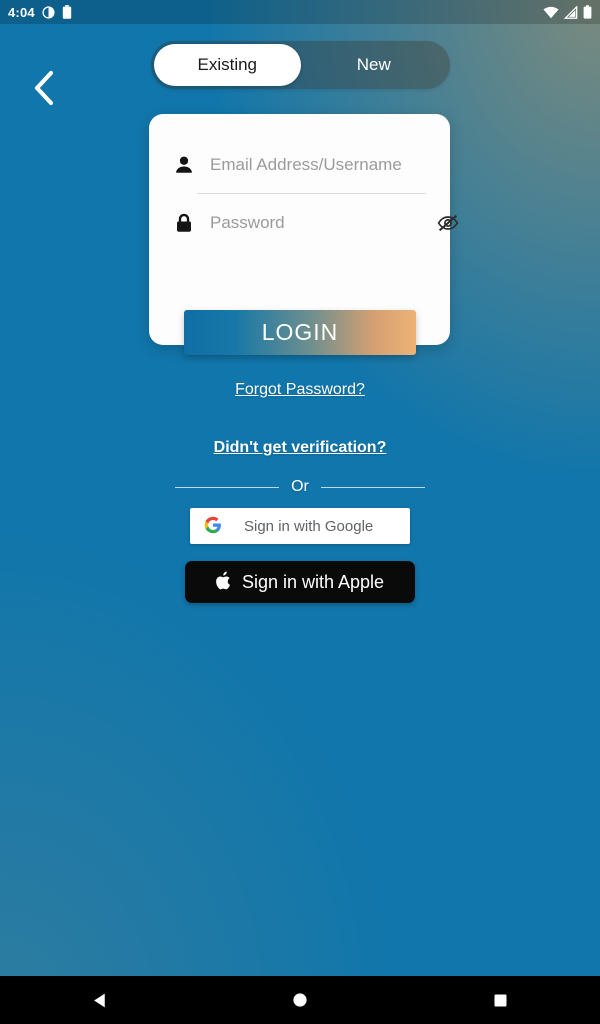 Image resolution: width=600 pixels, height=1024 pixels. I want to click on system-recents-button, so click(500, 1000).